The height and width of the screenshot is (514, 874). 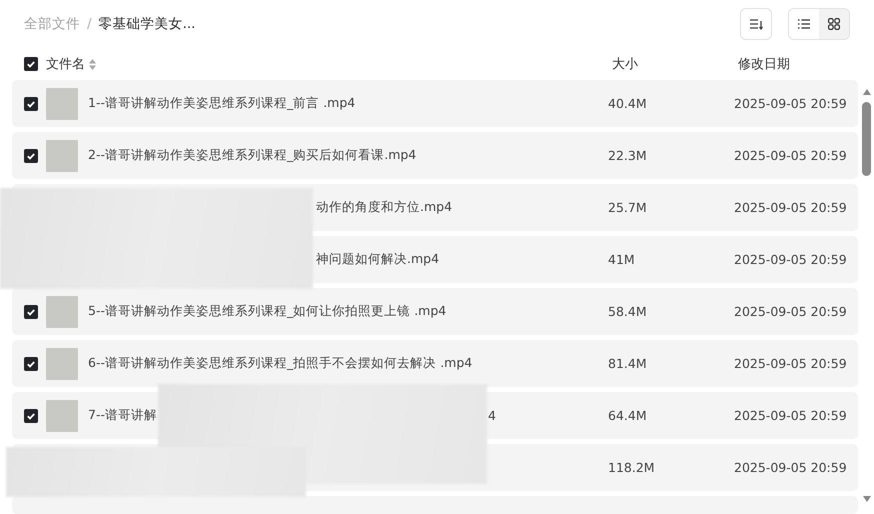 I want to click on file-size: 40.4M, so click(x=627, y=103).